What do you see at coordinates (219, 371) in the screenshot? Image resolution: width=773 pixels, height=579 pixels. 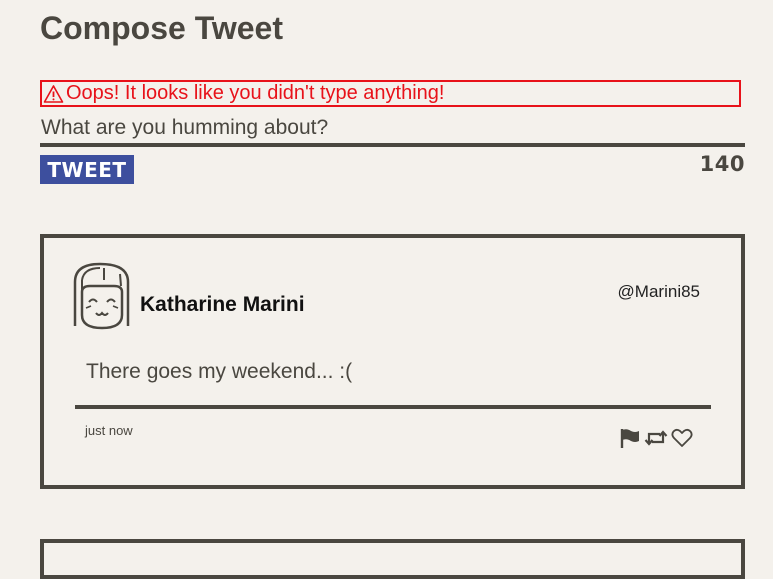 I see `tweet-text: There goes my weekend... :(` at bounding box center [219, 371].